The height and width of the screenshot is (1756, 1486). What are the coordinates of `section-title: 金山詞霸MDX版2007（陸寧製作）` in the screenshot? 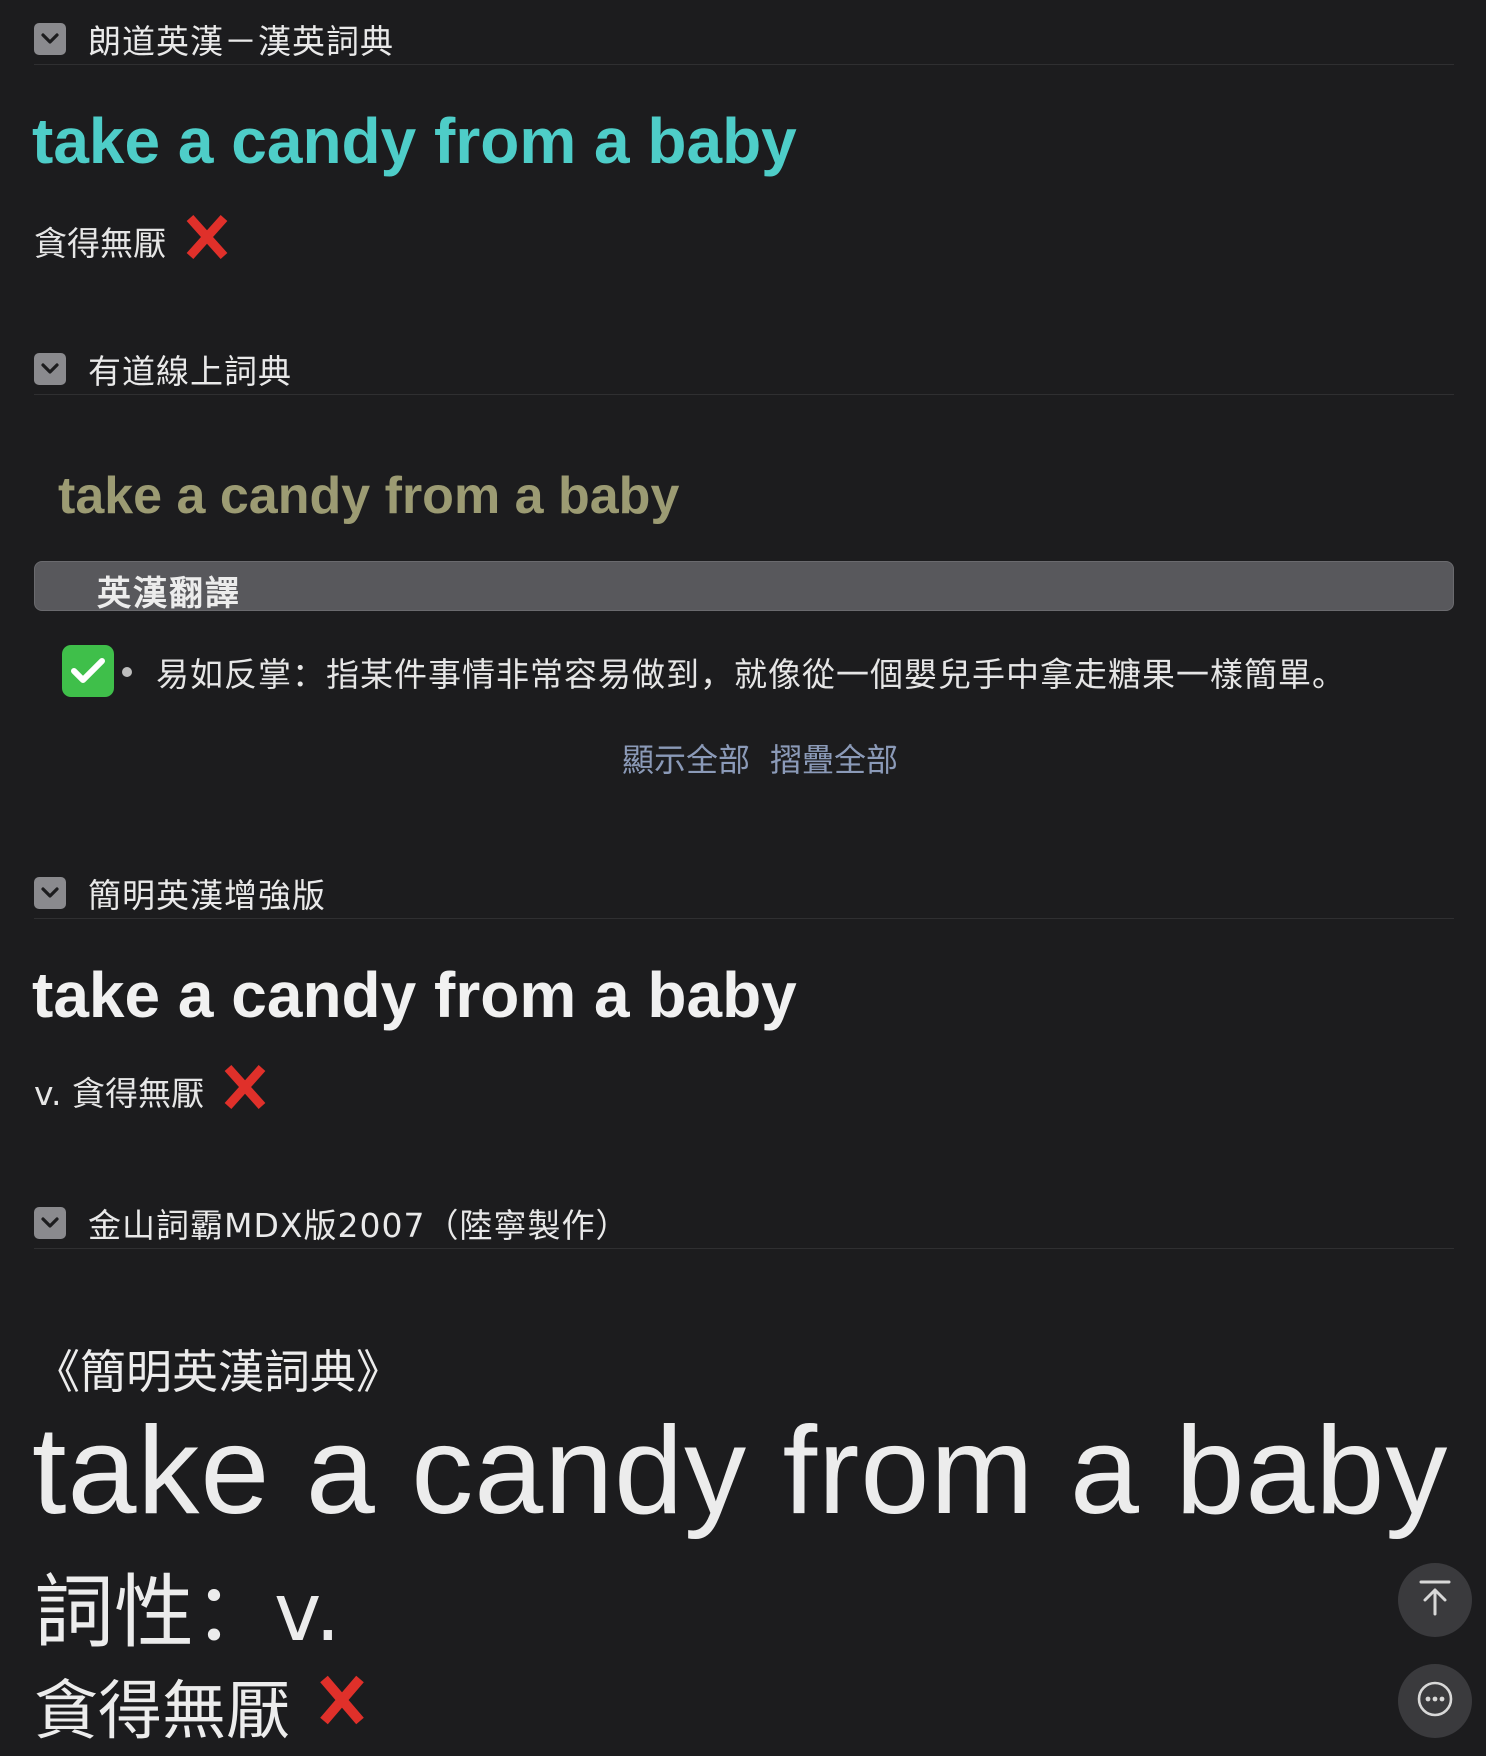 It's located at (359, 1225).